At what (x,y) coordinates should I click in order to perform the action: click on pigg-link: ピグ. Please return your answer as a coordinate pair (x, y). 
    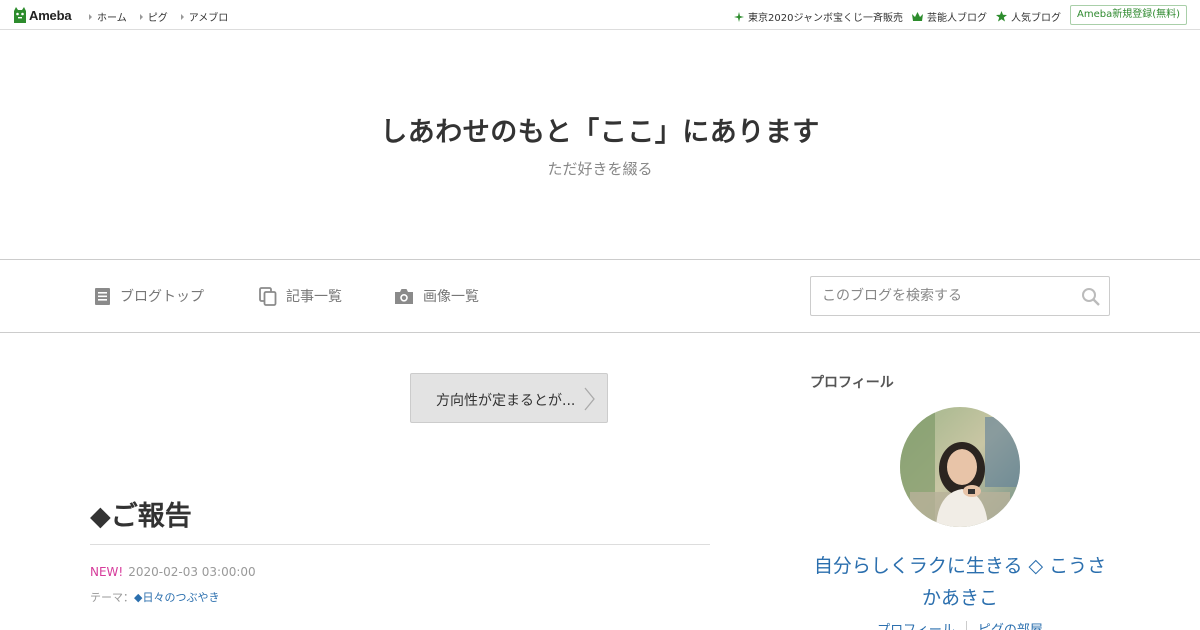
    Looking at the image, I should click on (153, 16).